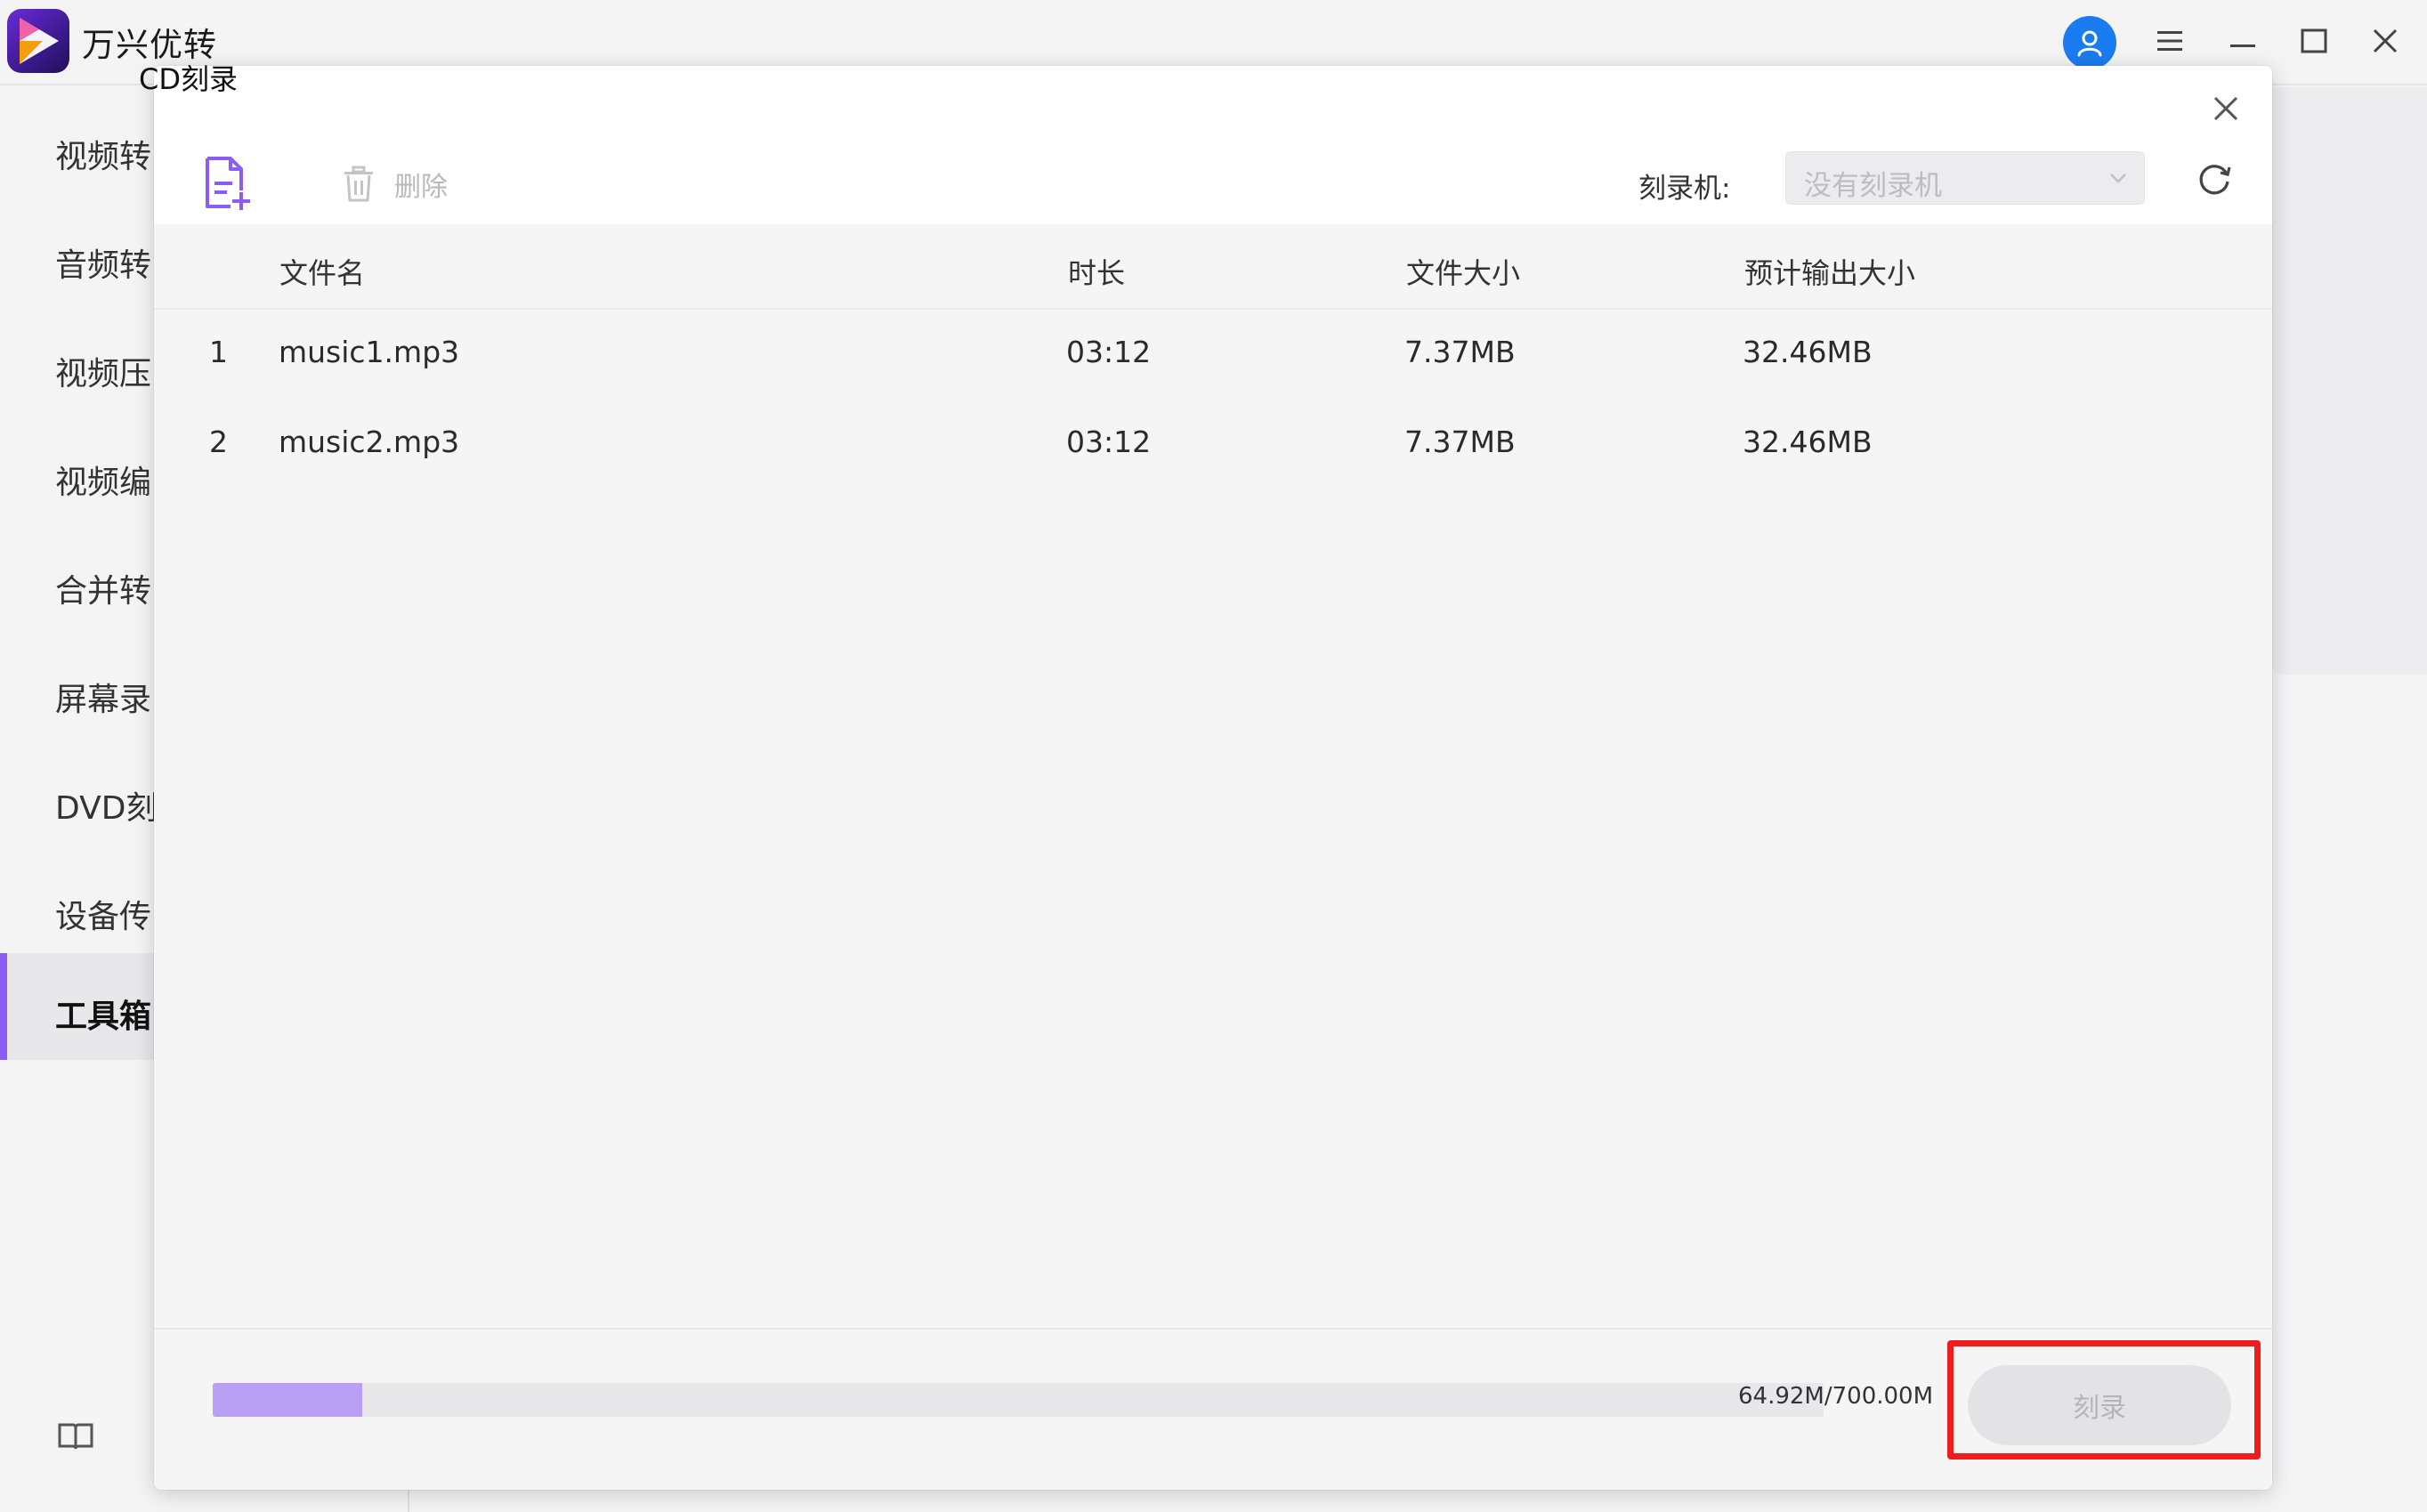  What do you see at coordinates (421, 187) in the screenshot?
I see `delete-label: 删除` at bounding box center [421, 187].